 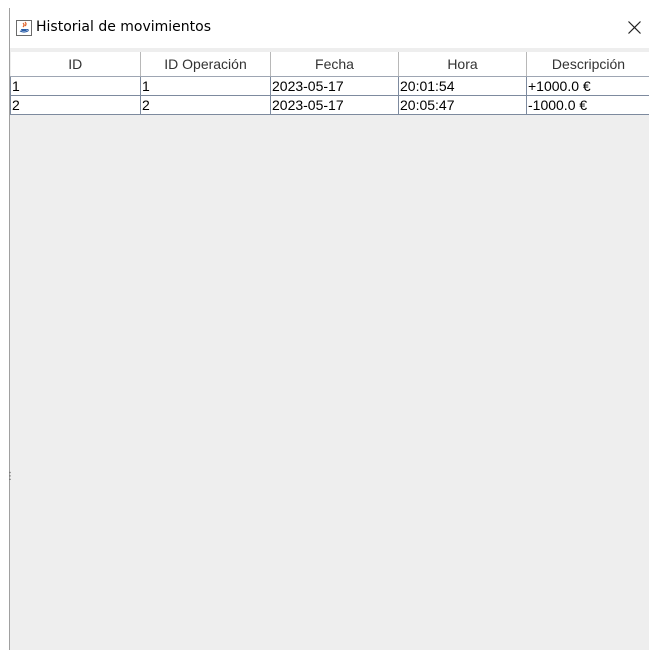 What do you see at coordinates (587, 64) in the screenshot?
I see `column-header-description: Descripción` at bounding box center [587, 64].